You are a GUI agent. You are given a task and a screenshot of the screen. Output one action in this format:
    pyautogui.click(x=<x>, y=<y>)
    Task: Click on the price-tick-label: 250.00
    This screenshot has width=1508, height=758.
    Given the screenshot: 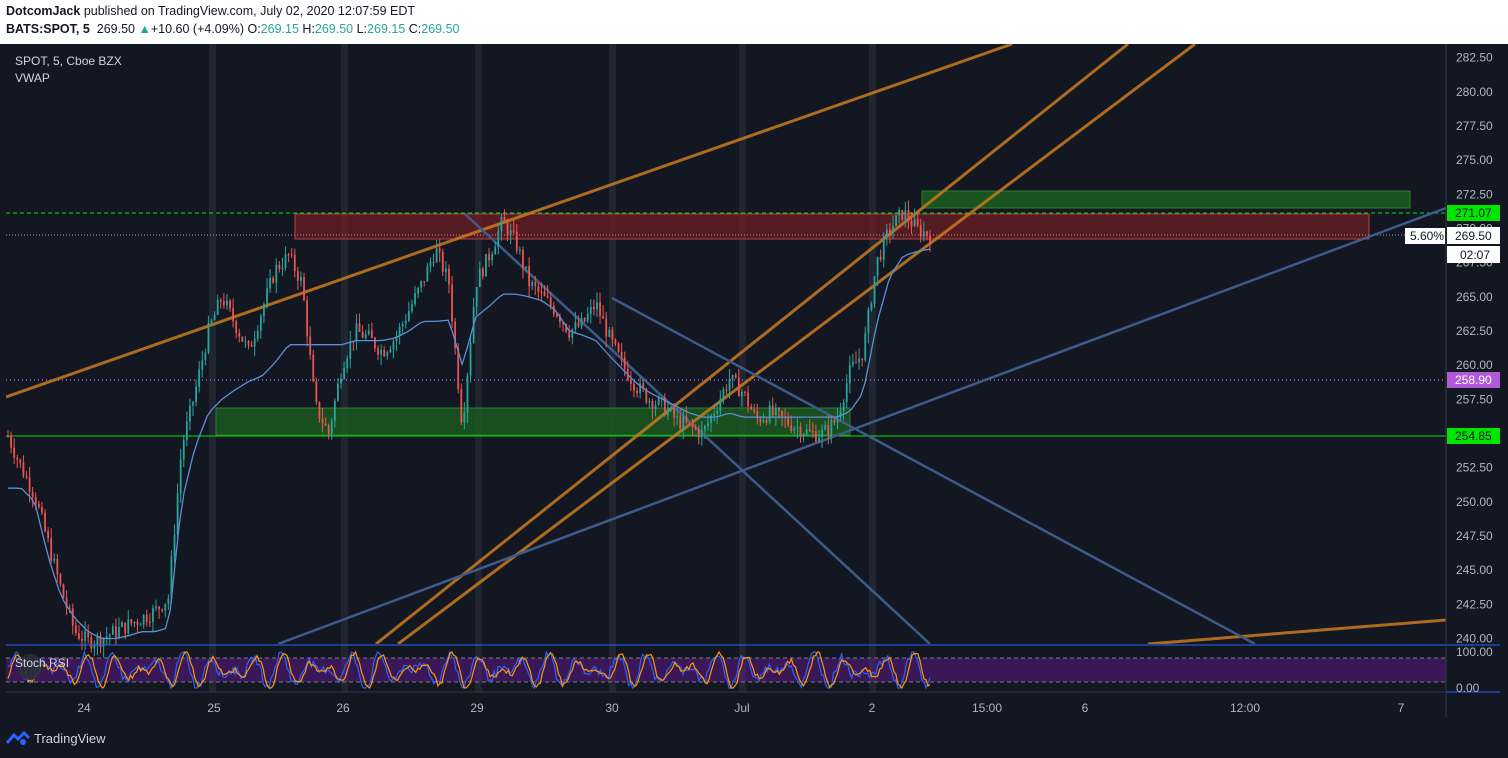 What is the action you would take?
    pyautogui.click(x=1474, y=502)
    